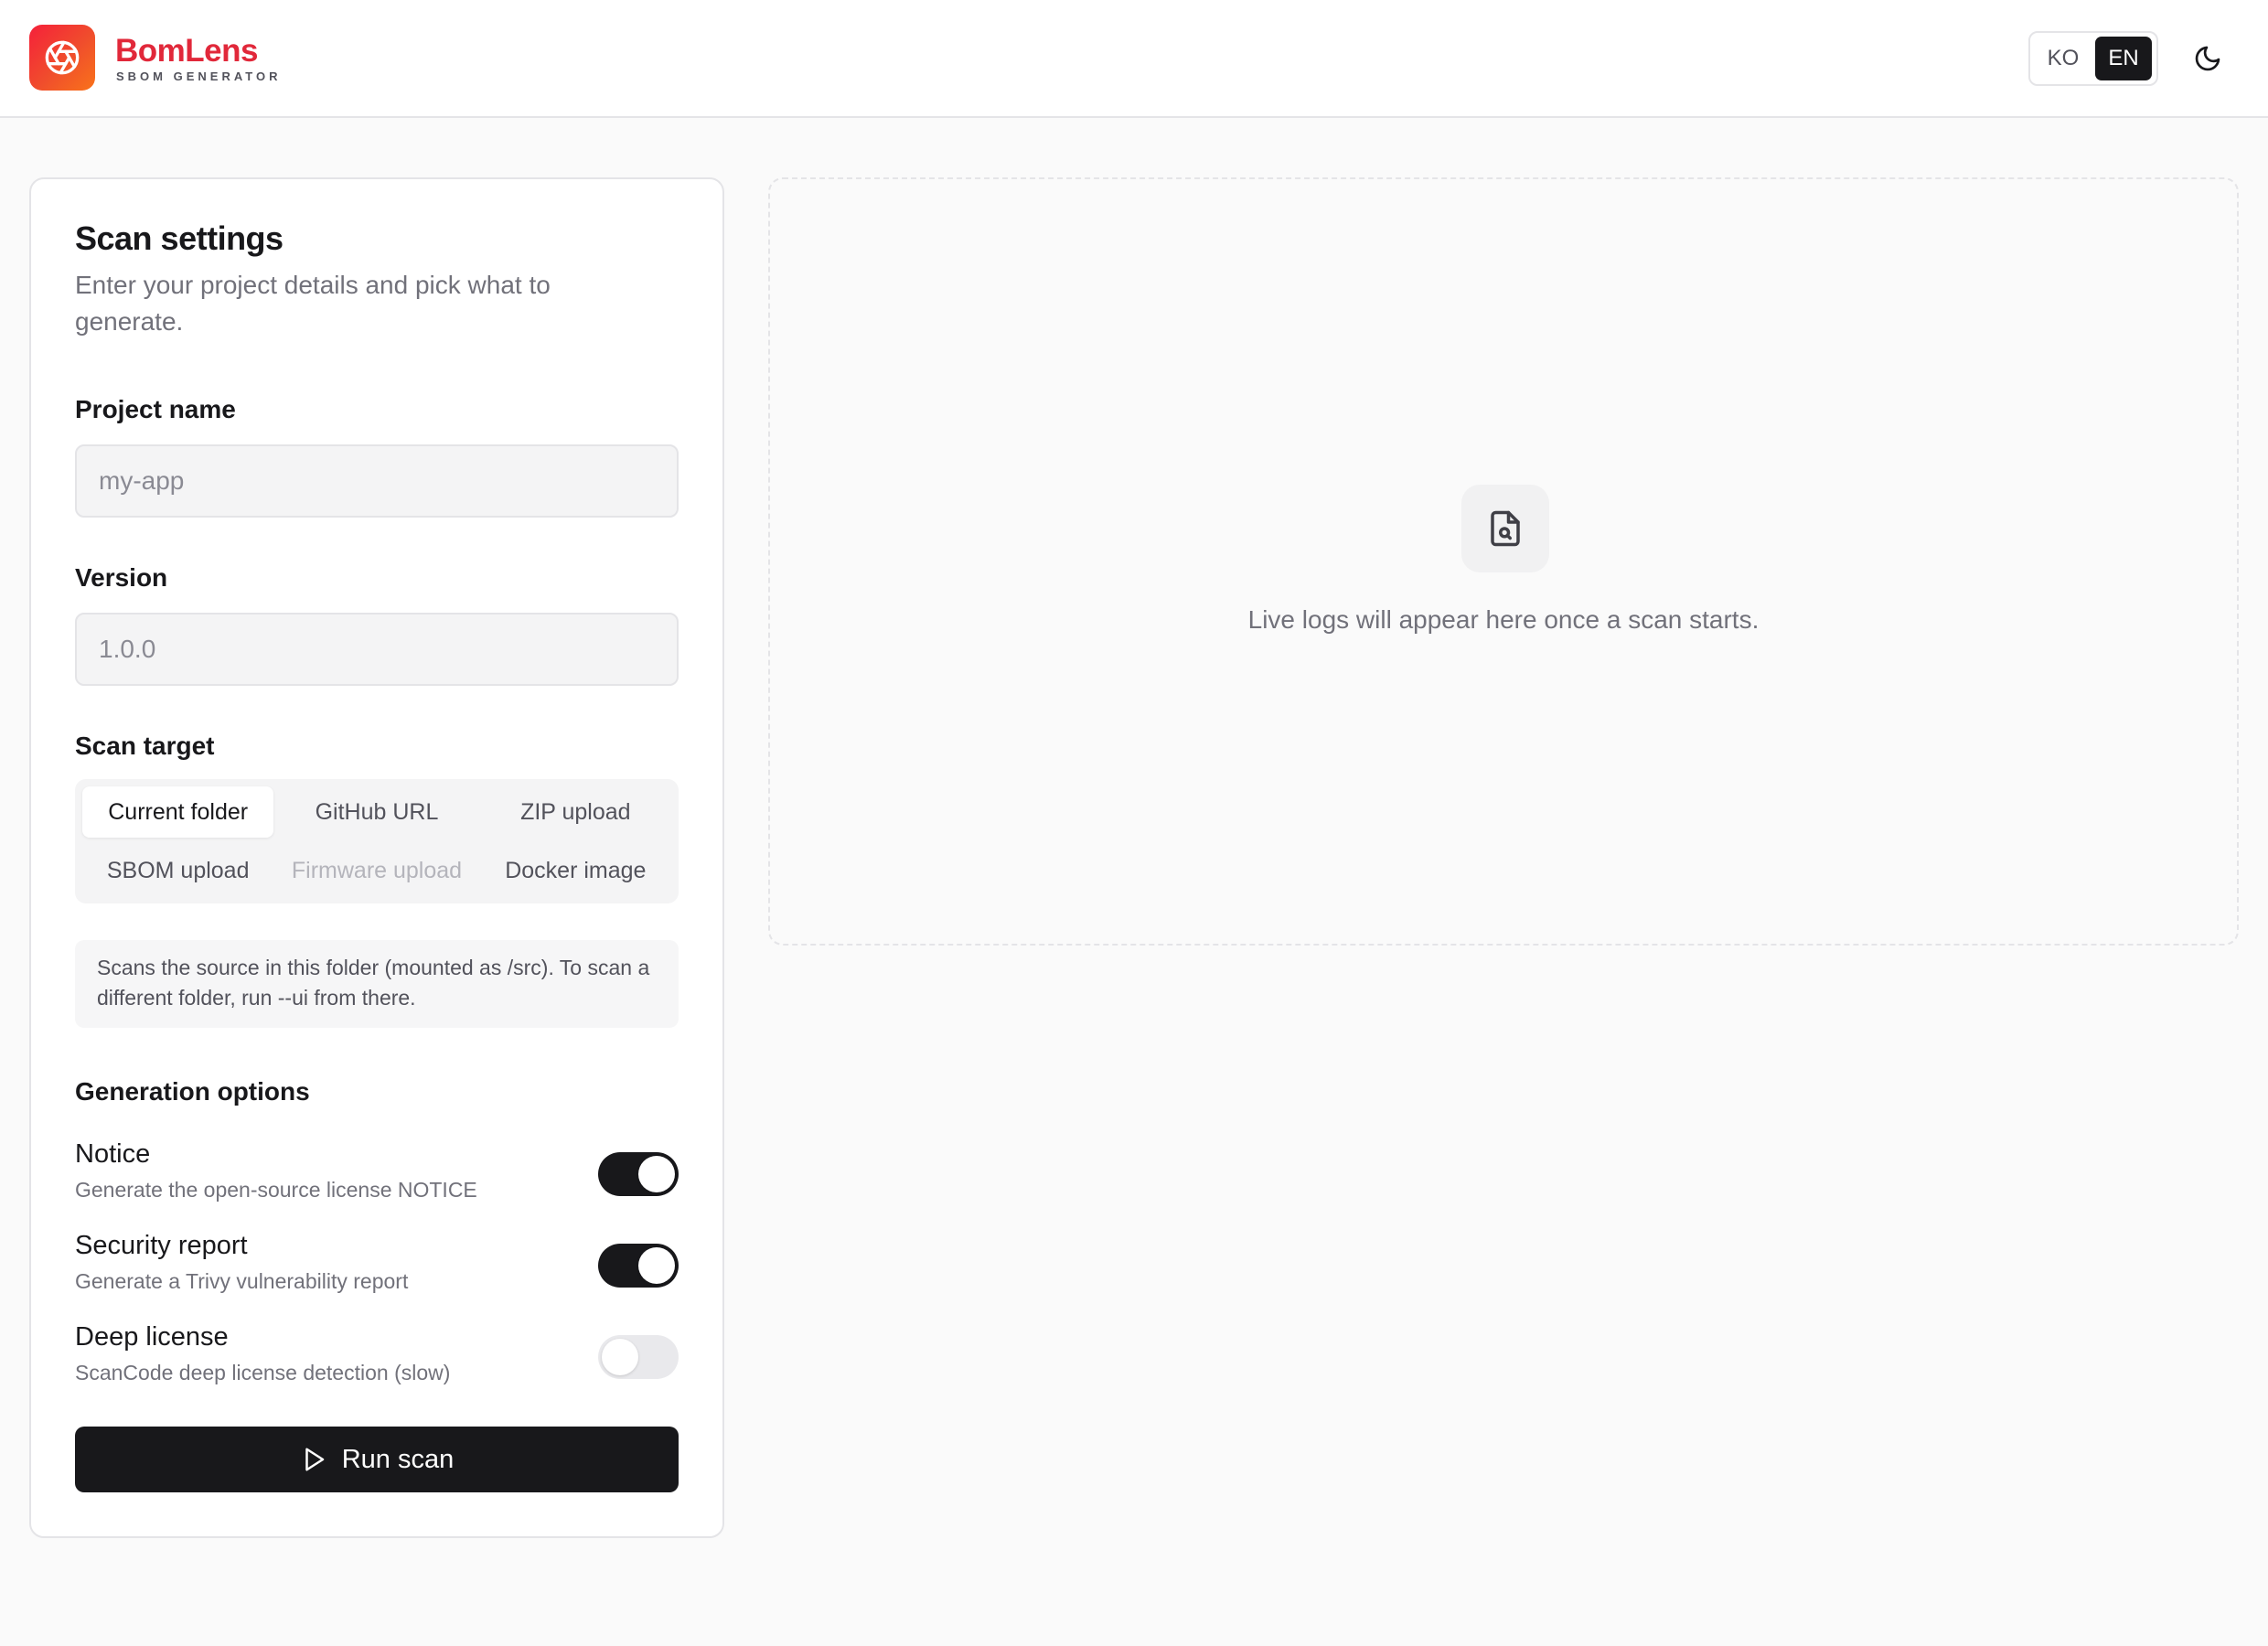  What do you see at coordinates (2123, 58) in the screenshot?
I see `lang-en-button: EN` at bounding box center [2123, 58].